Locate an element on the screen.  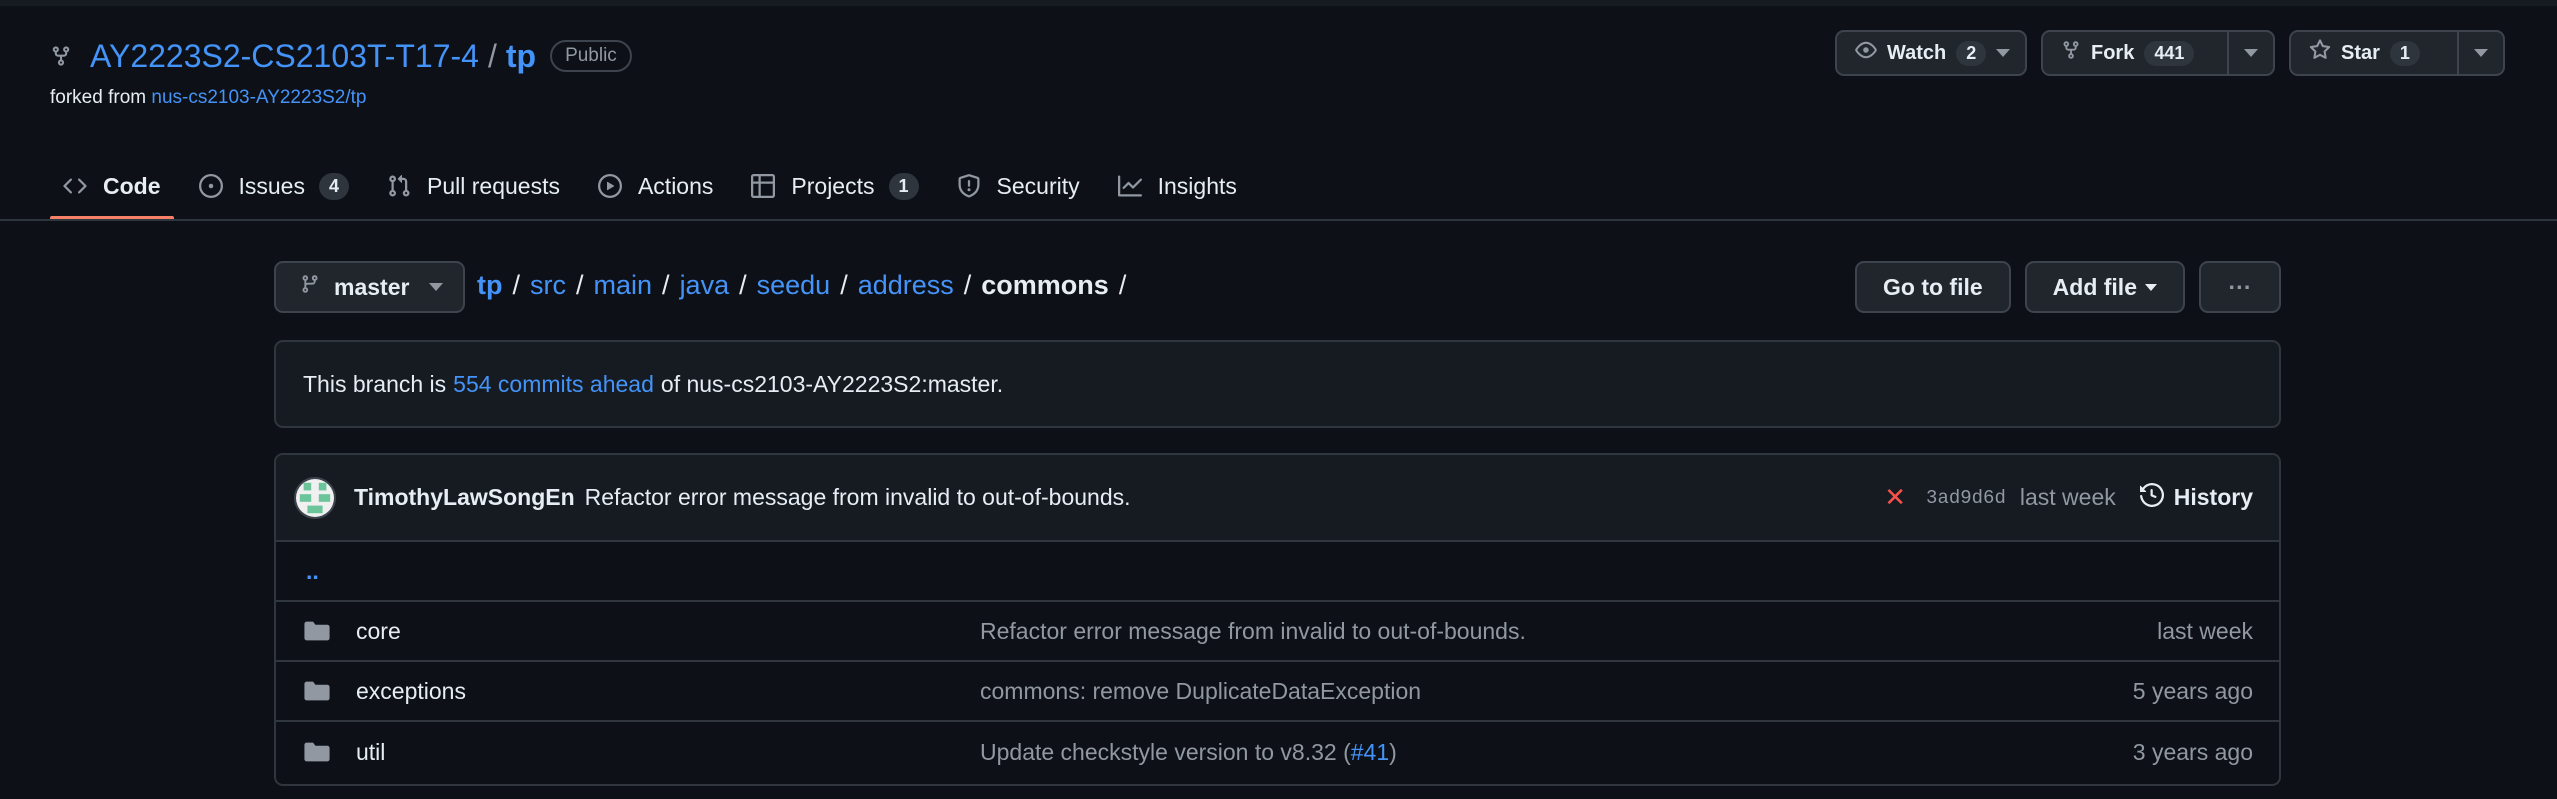
breadcrumb-current: commons is located at coordinates (1045, 285).